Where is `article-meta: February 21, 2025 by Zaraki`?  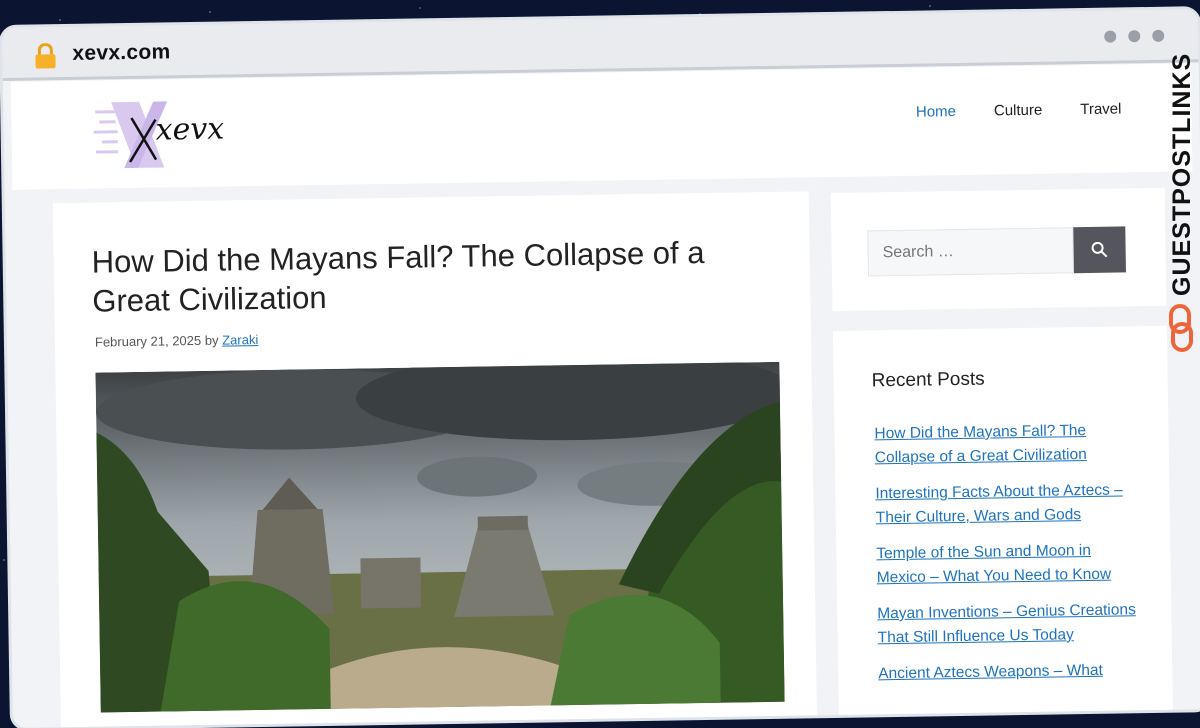
article-meta: February 21, 2025 by Zaraki is located at coordinates (177, 341).